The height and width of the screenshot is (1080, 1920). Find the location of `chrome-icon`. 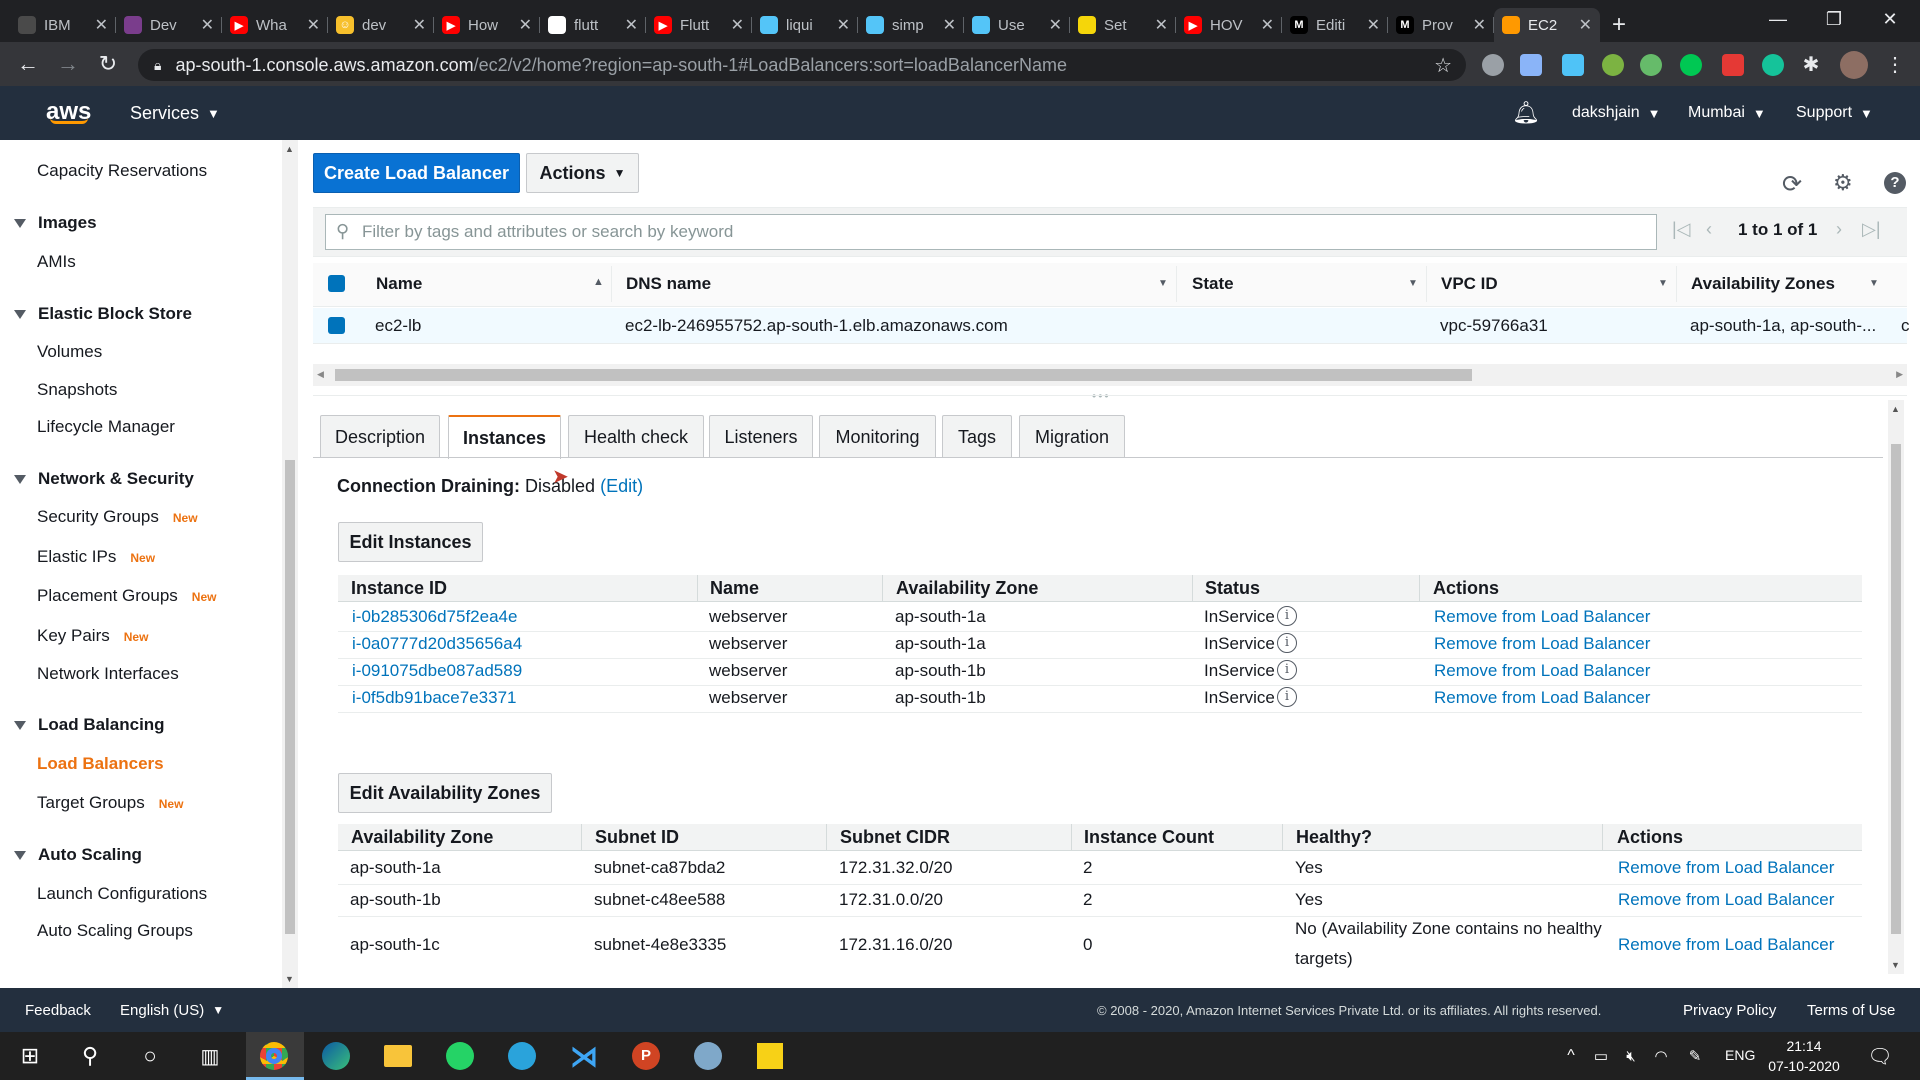

chrome-icon is located at coordinates (274, 1056).